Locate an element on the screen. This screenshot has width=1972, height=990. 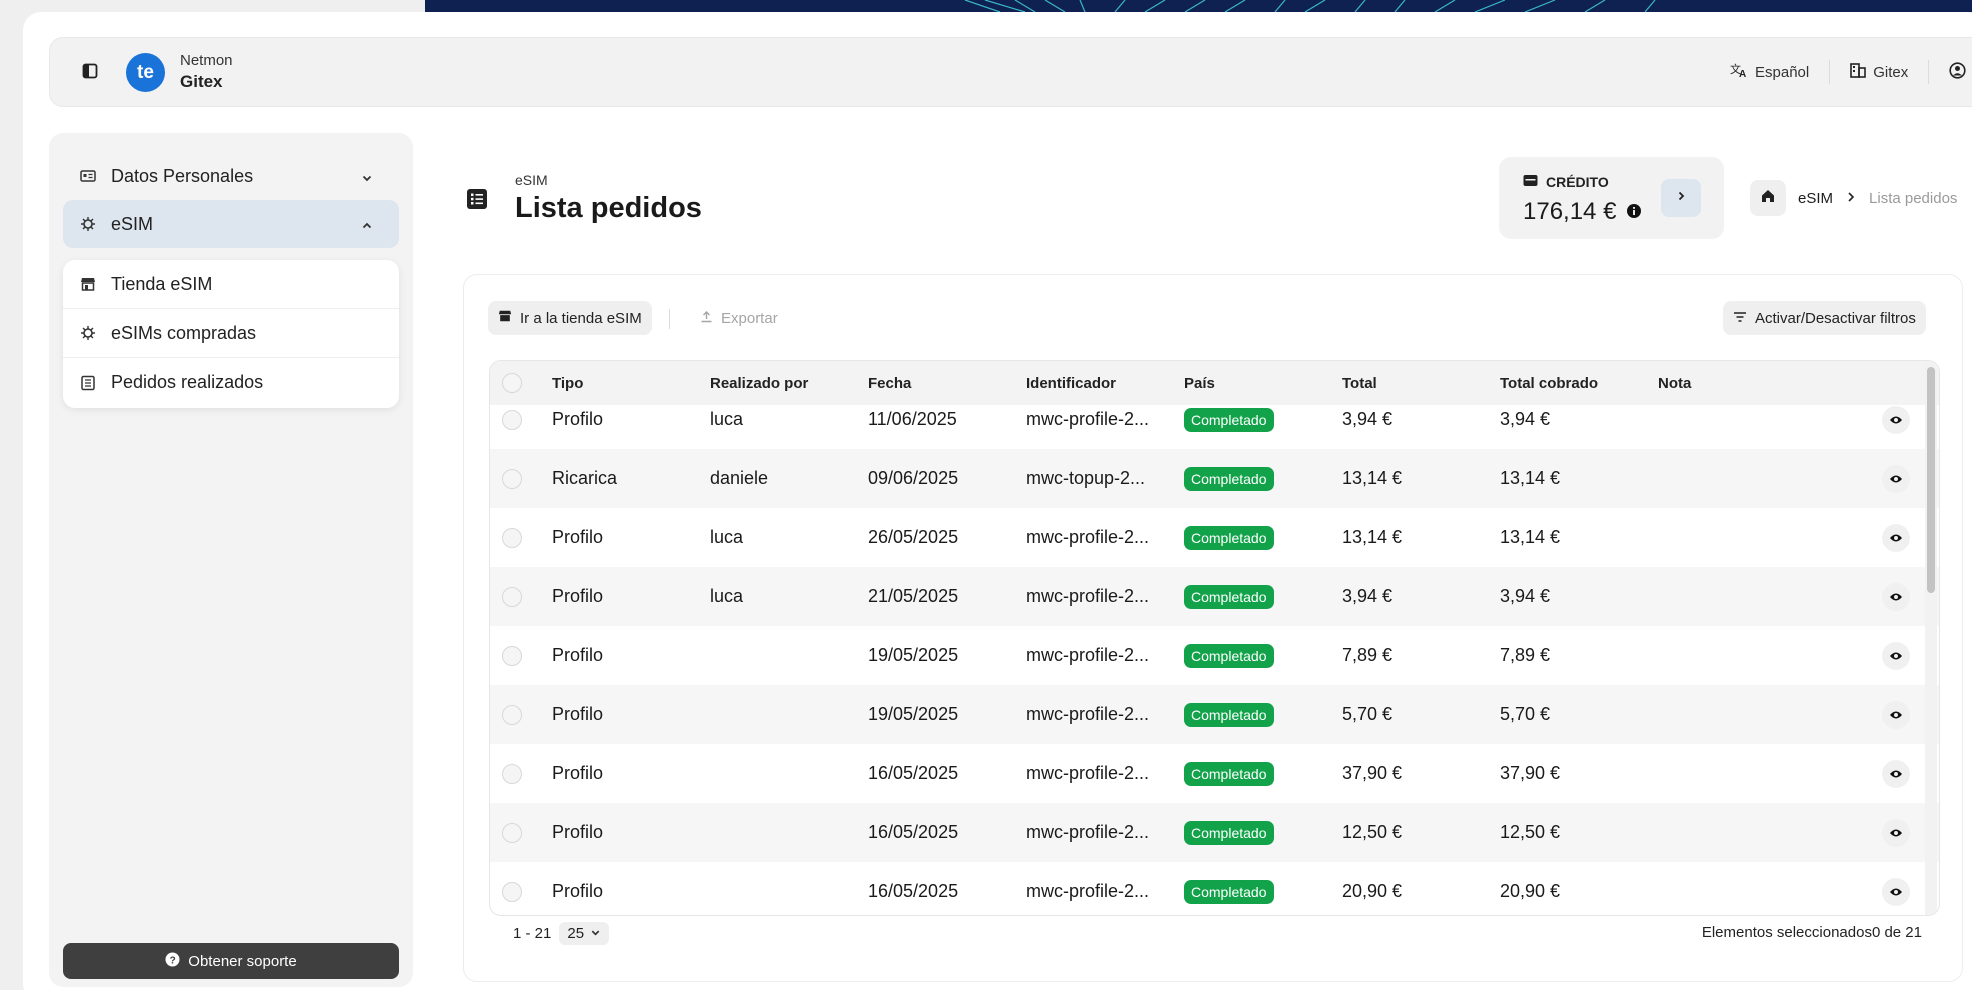
org-logo: te is located at coordinates (145, 72).